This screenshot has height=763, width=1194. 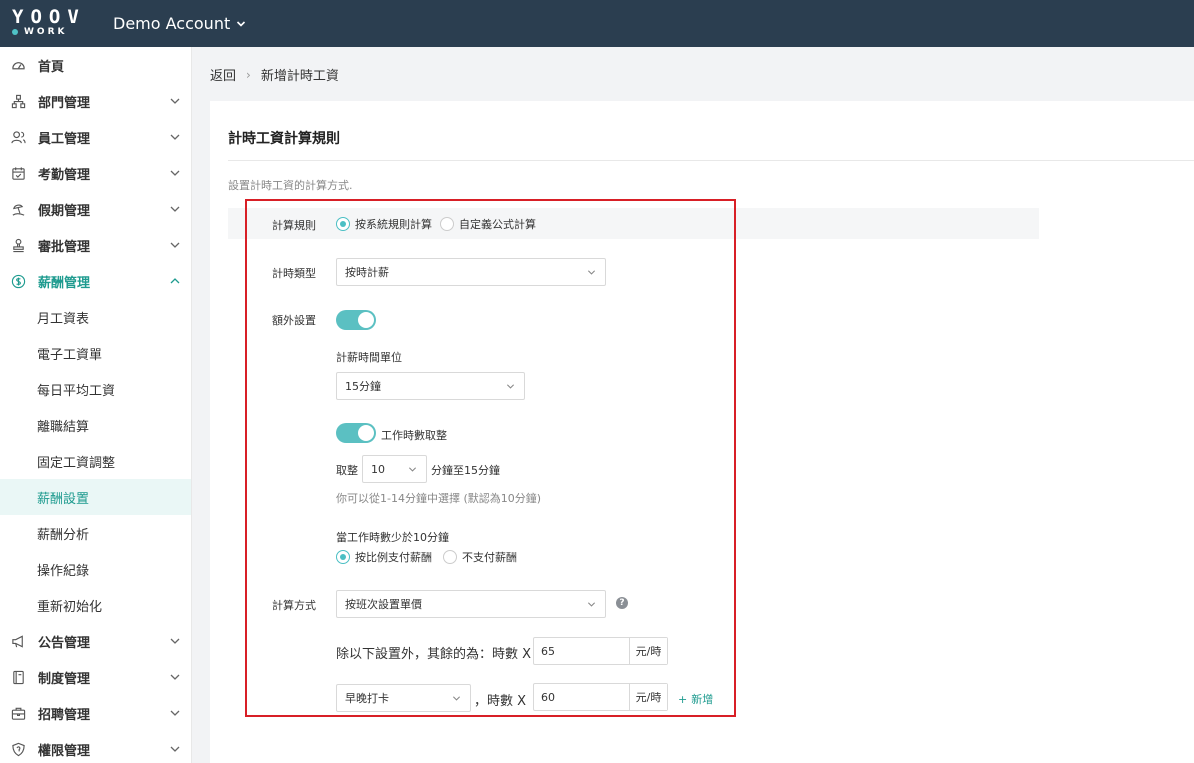 I want to click on sidebar-item: 假期管理, so click(x=95, y=209).